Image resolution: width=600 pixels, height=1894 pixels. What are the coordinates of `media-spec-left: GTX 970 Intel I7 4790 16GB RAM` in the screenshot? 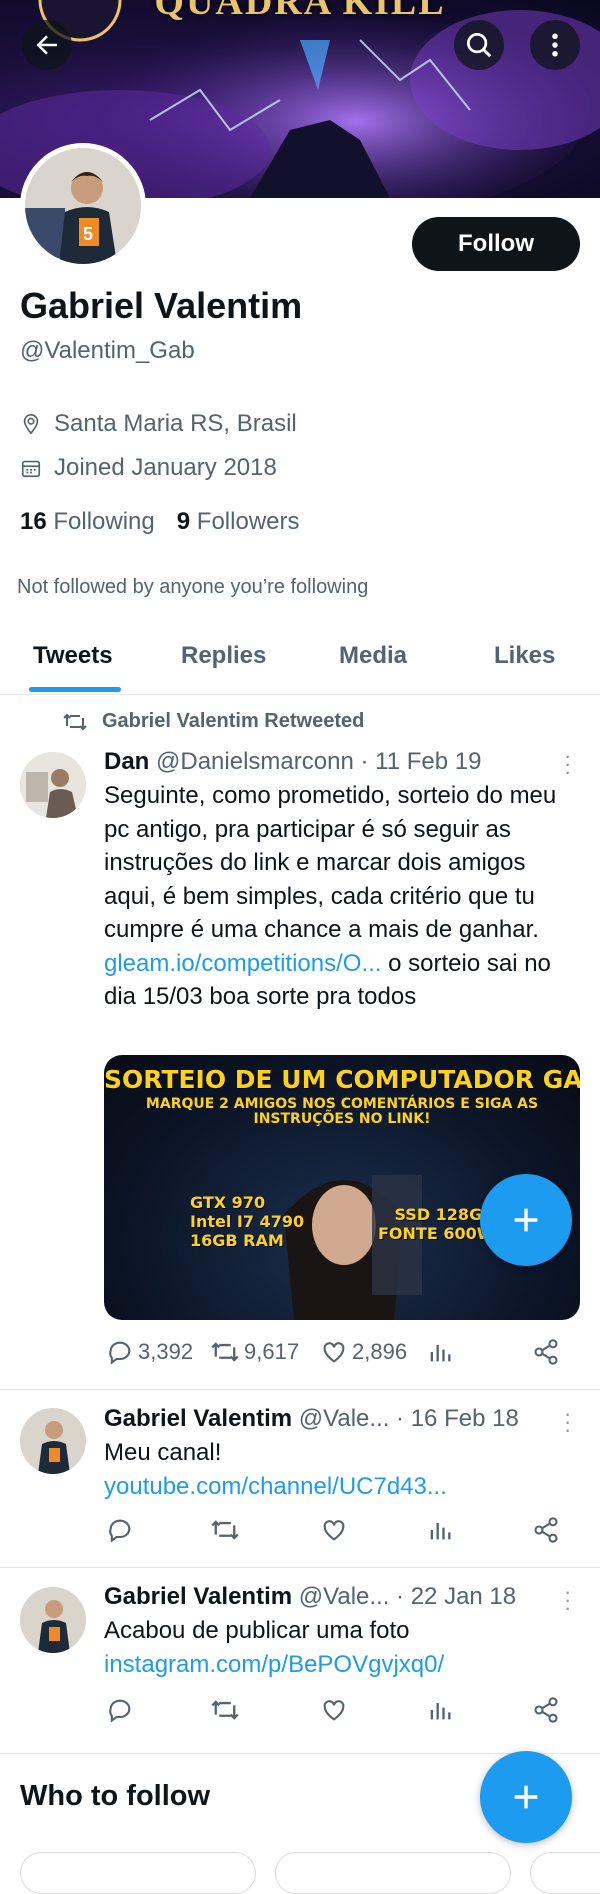 It's located at (247, 1221).